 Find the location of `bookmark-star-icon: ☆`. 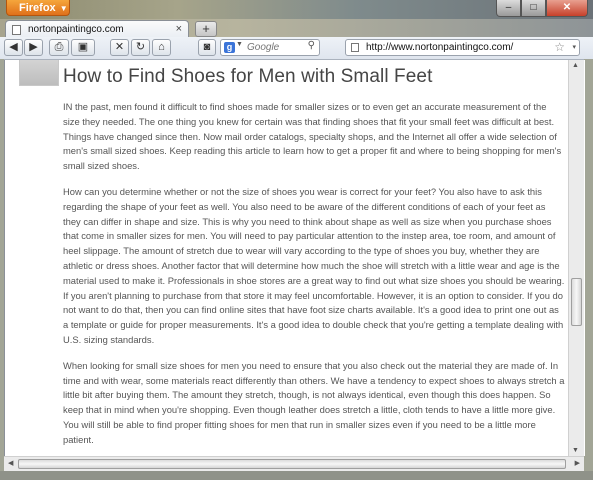

bookmark-star-icon: ☆ is located at coordinates (559, 47).